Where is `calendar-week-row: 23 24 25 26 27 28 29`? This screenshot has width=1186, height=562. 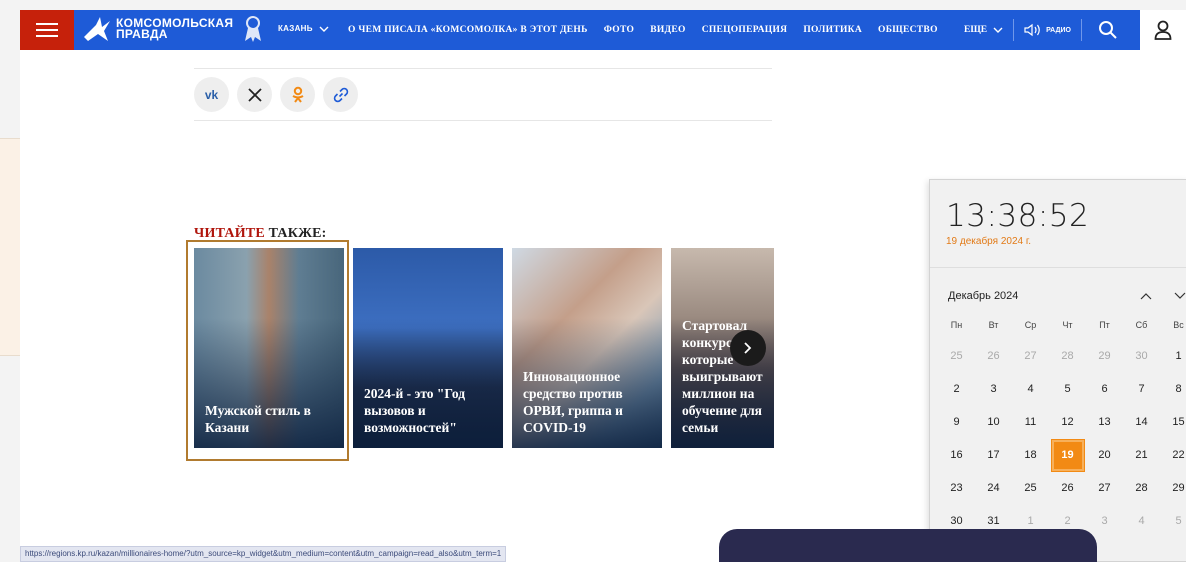 calendar-week-row: 23 24 25 26 27 28 29 is located at coordinates (1062, 488).